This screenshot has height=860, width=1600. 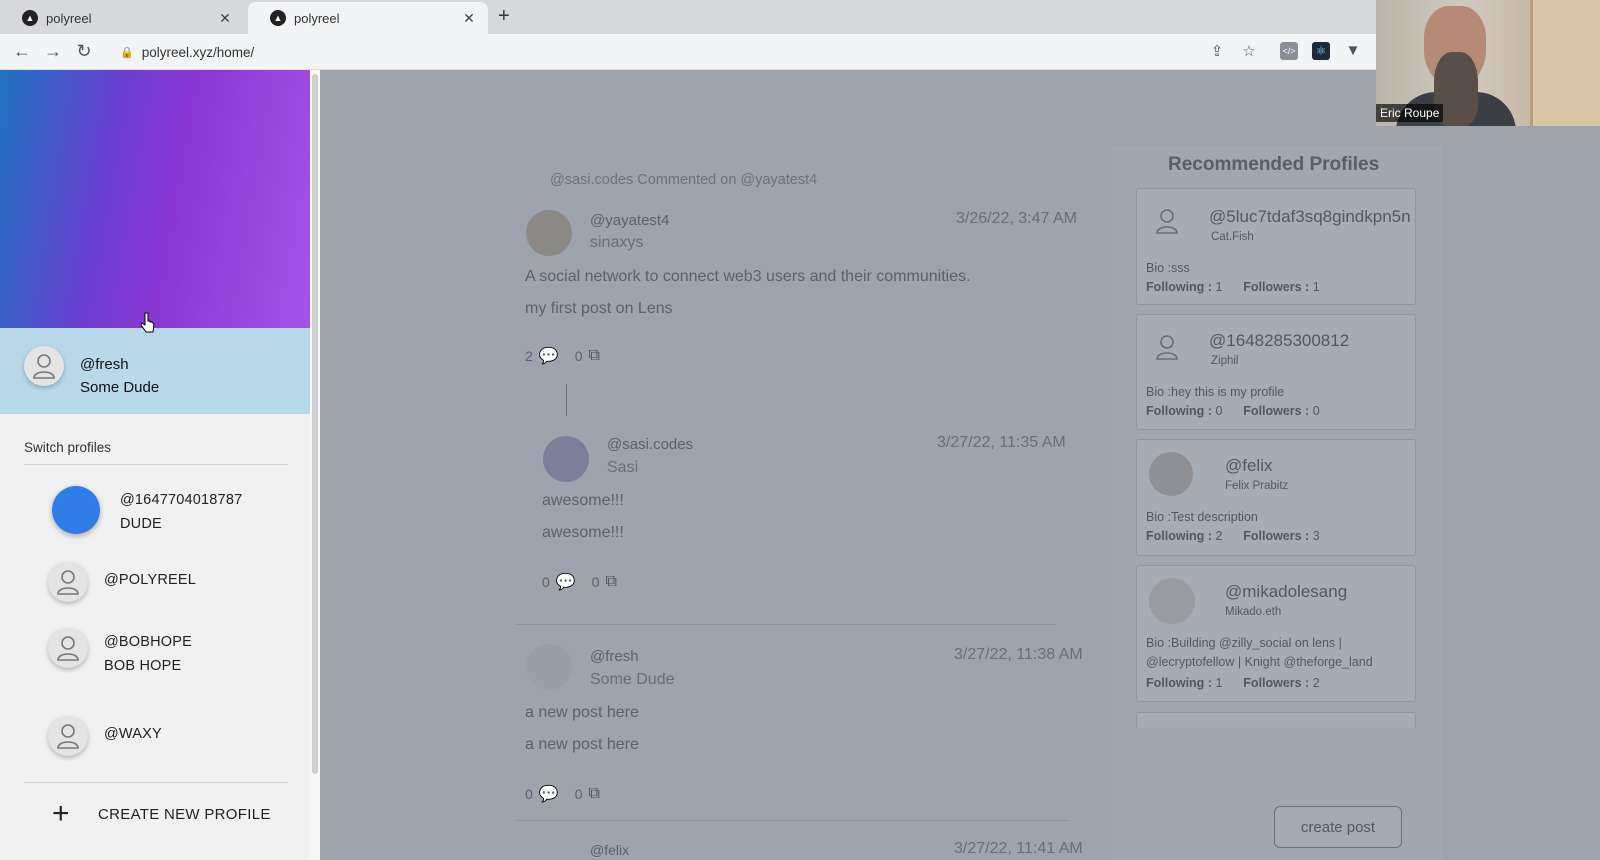 I want to click on profile-card-stats: Following : 0 Followers : 0, so click(x=1233, y=411).